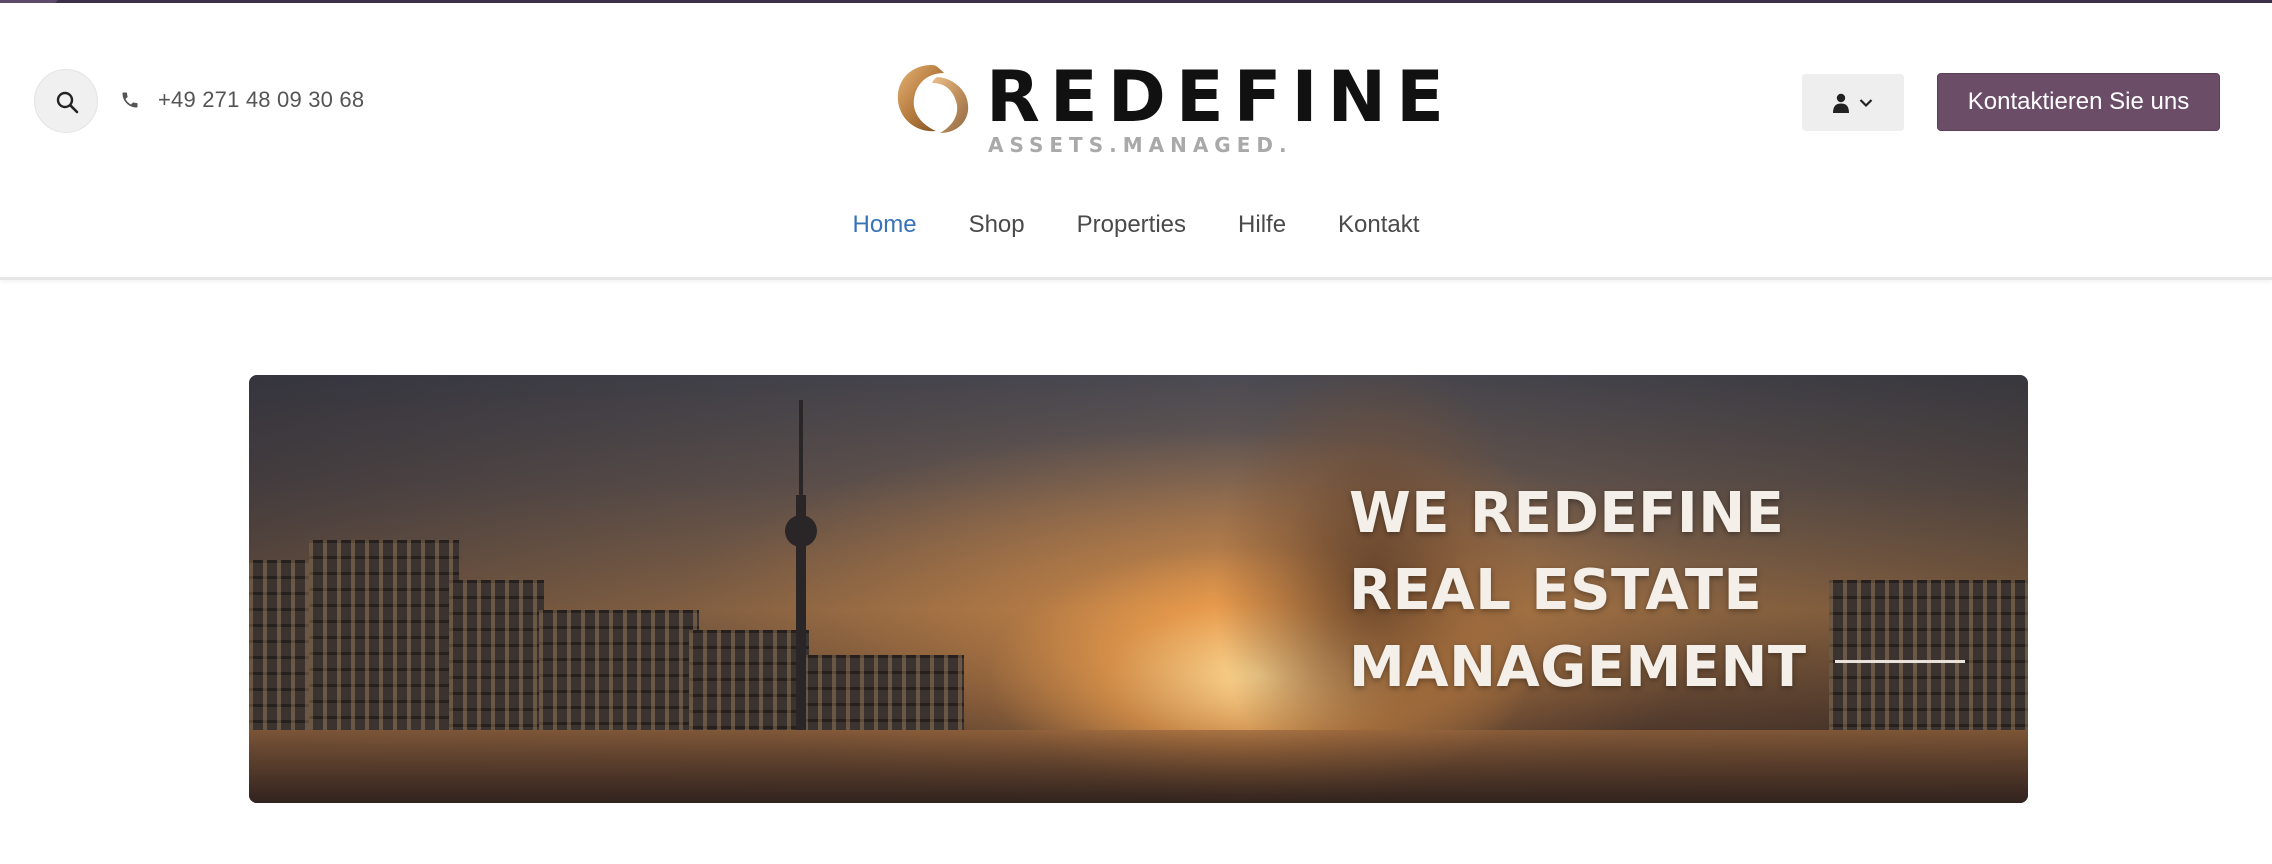 The height and width of the screenshot is (864, 2272). I want to click on nav-item-kontakt: Kontakt, so click(1378, 225).